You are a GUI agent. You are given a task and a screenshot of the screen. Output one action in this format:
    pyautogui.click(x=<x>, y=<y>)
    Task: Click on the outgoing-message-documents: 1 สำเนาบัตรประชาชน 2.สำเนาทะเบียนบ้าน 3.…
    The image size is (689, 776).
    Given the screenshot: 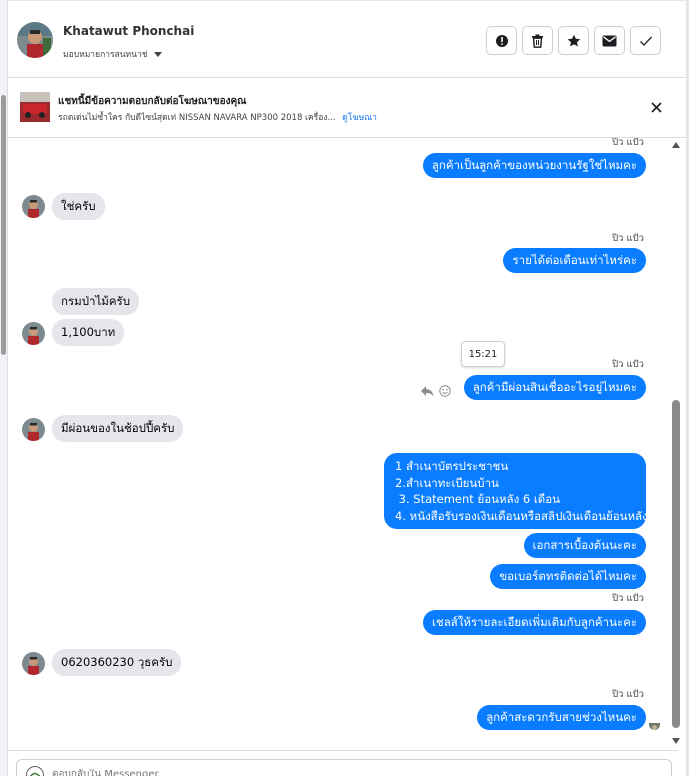 What is the action you would take?
    pyautogui.click(x=516, y=491)
    